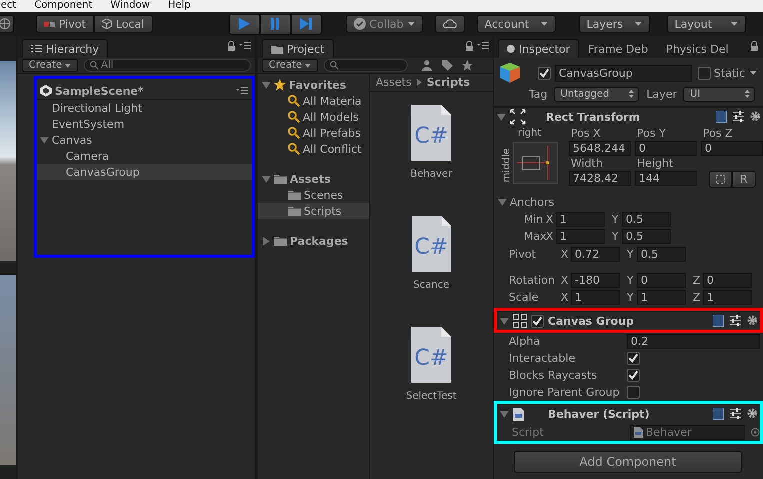  I want to click on project-tree-item: All Models, so click(313, 117).